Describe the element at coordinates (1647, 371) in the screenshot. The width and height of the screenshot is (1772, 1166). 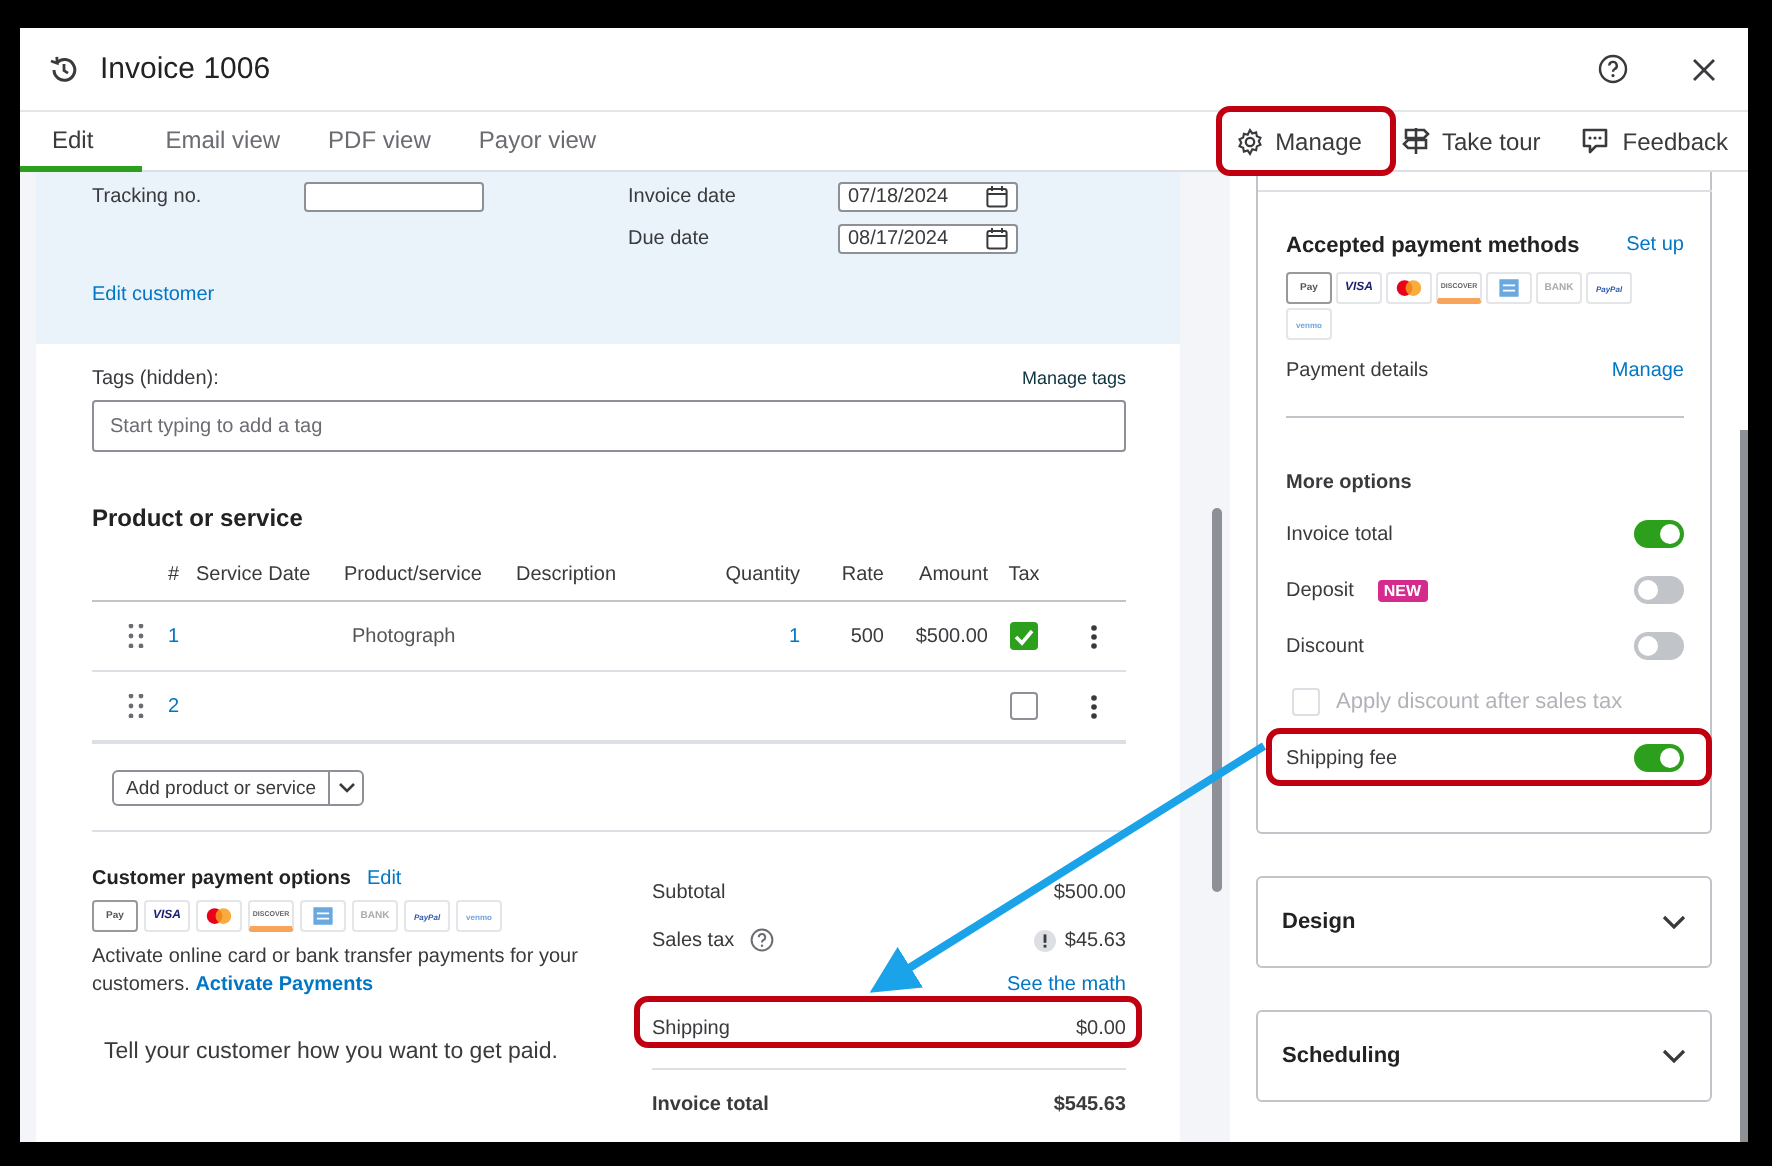
I see `manage-link: Manage` at that location.